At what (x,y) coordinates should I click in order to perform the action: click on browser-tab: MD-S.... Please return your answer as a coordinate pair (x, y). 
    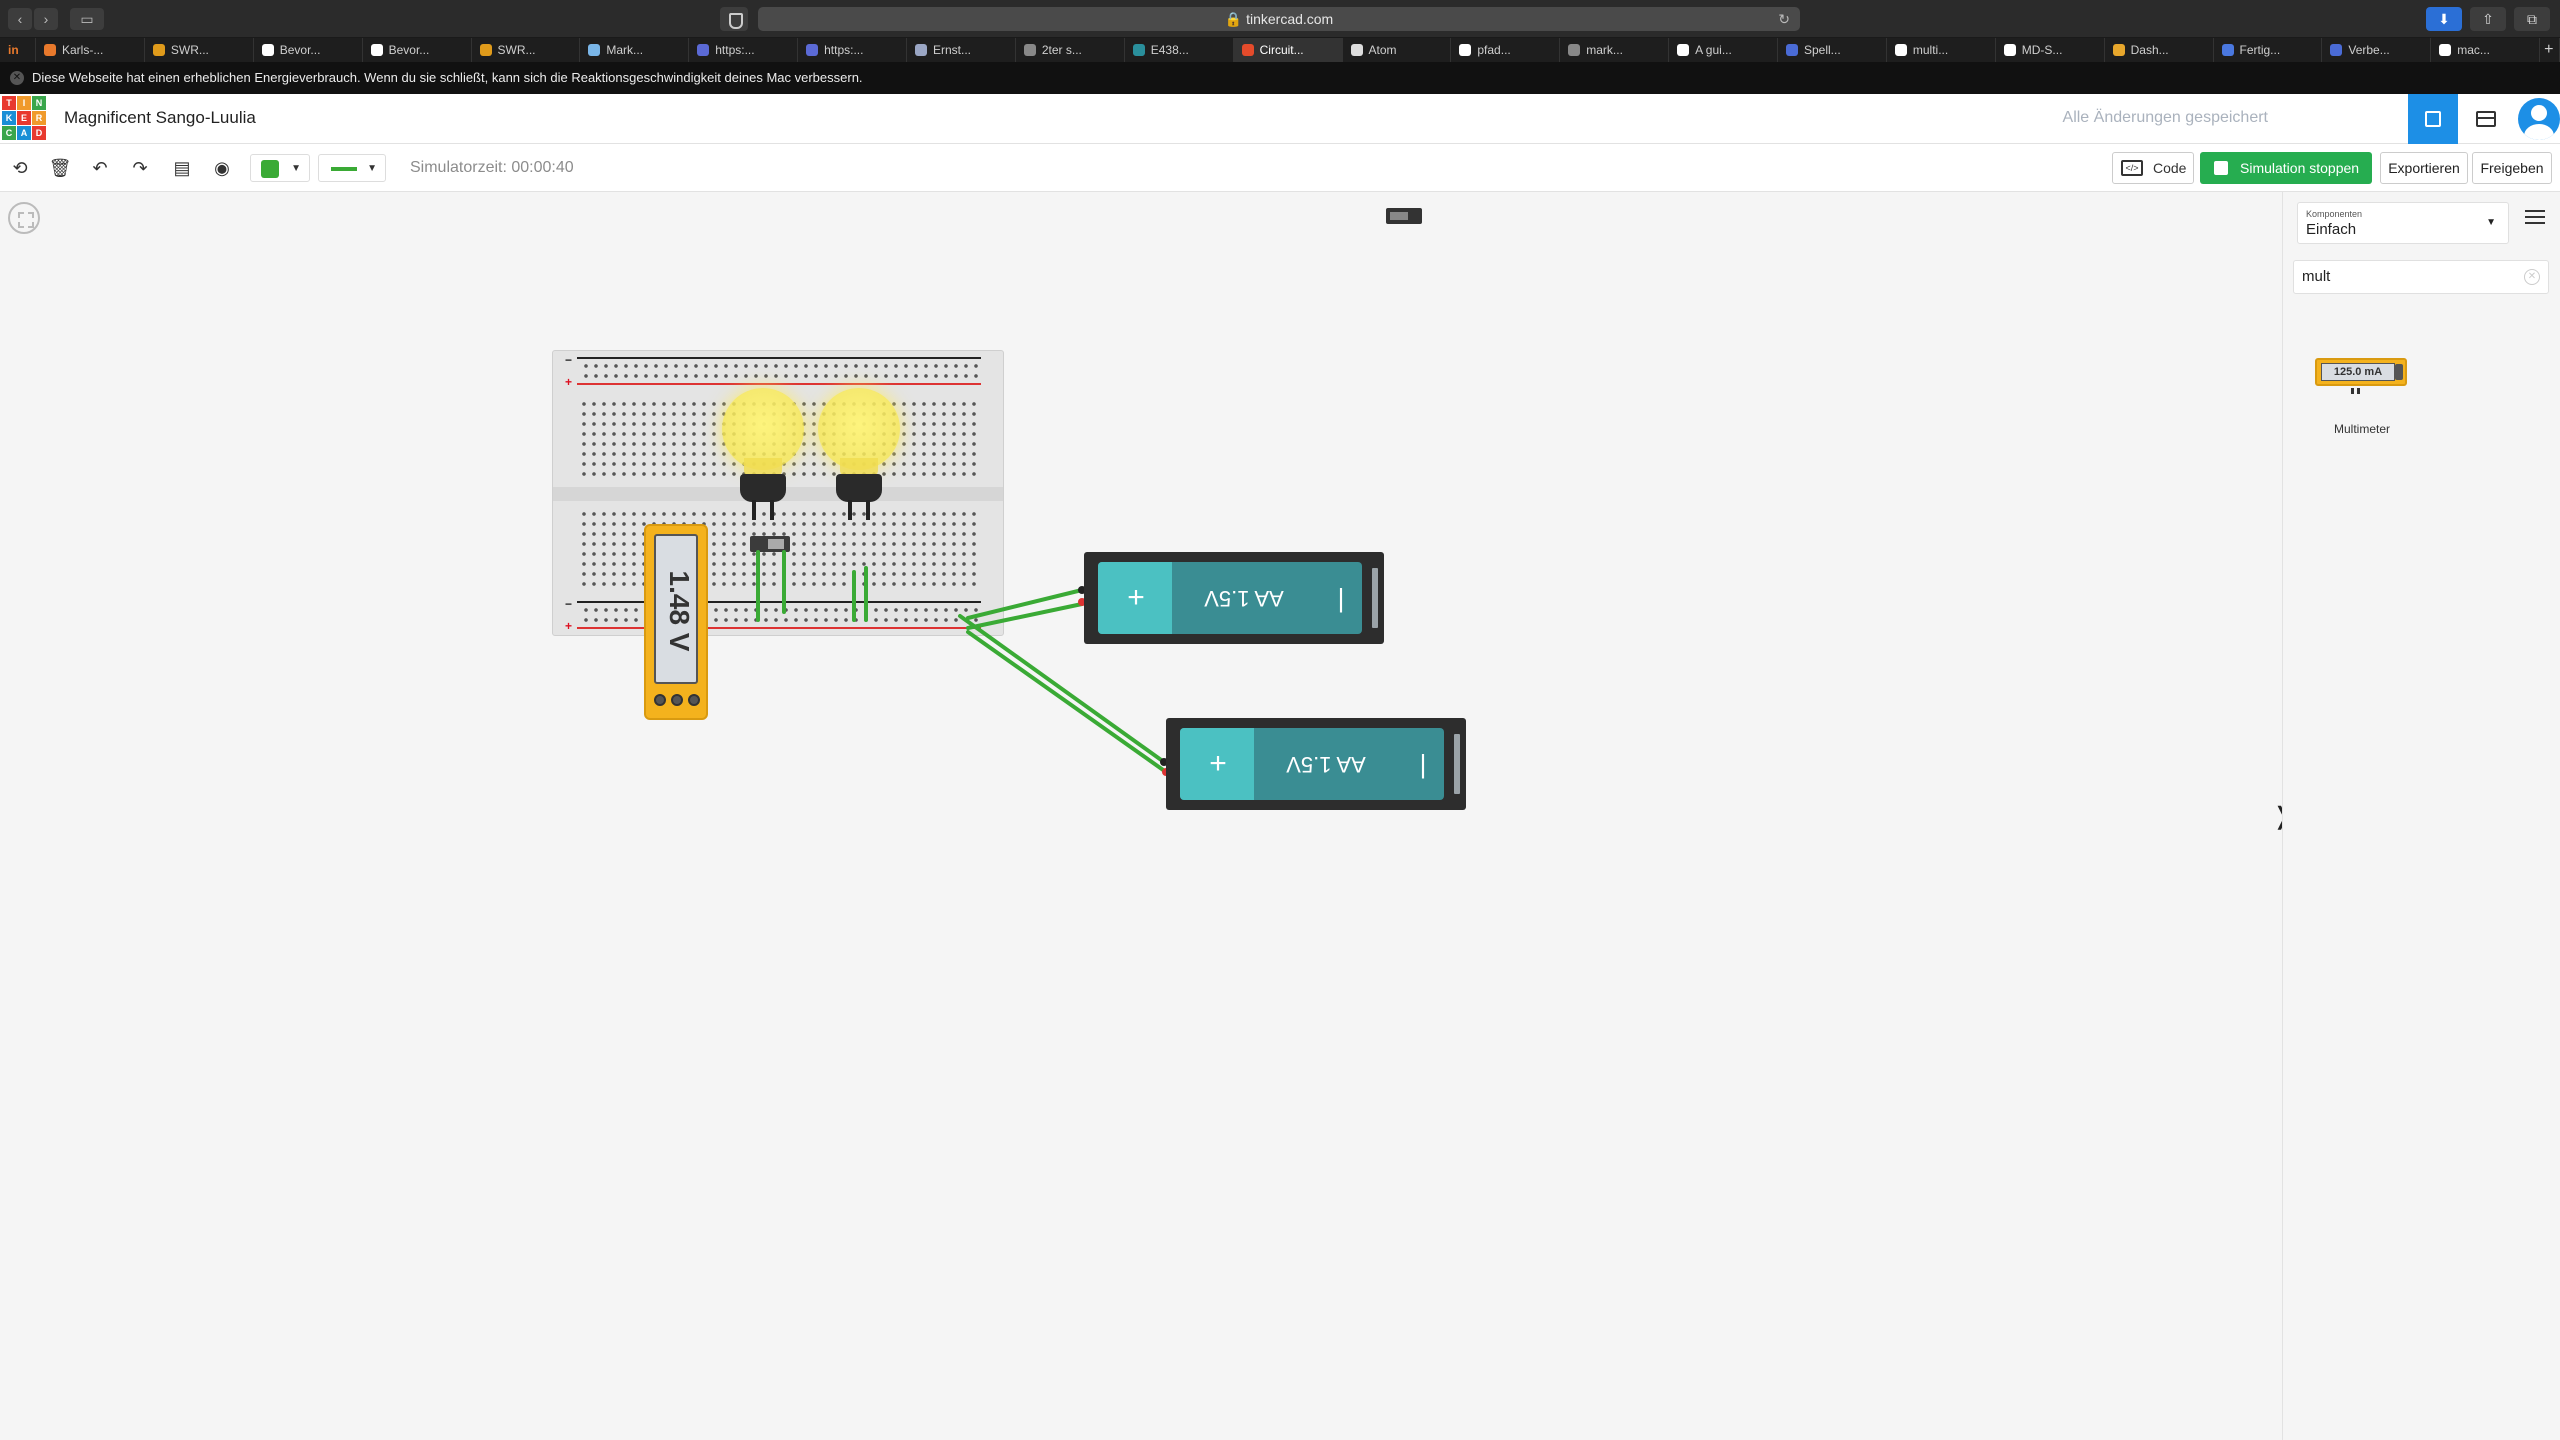
    Looking at the image, I should click on (2050, 50).